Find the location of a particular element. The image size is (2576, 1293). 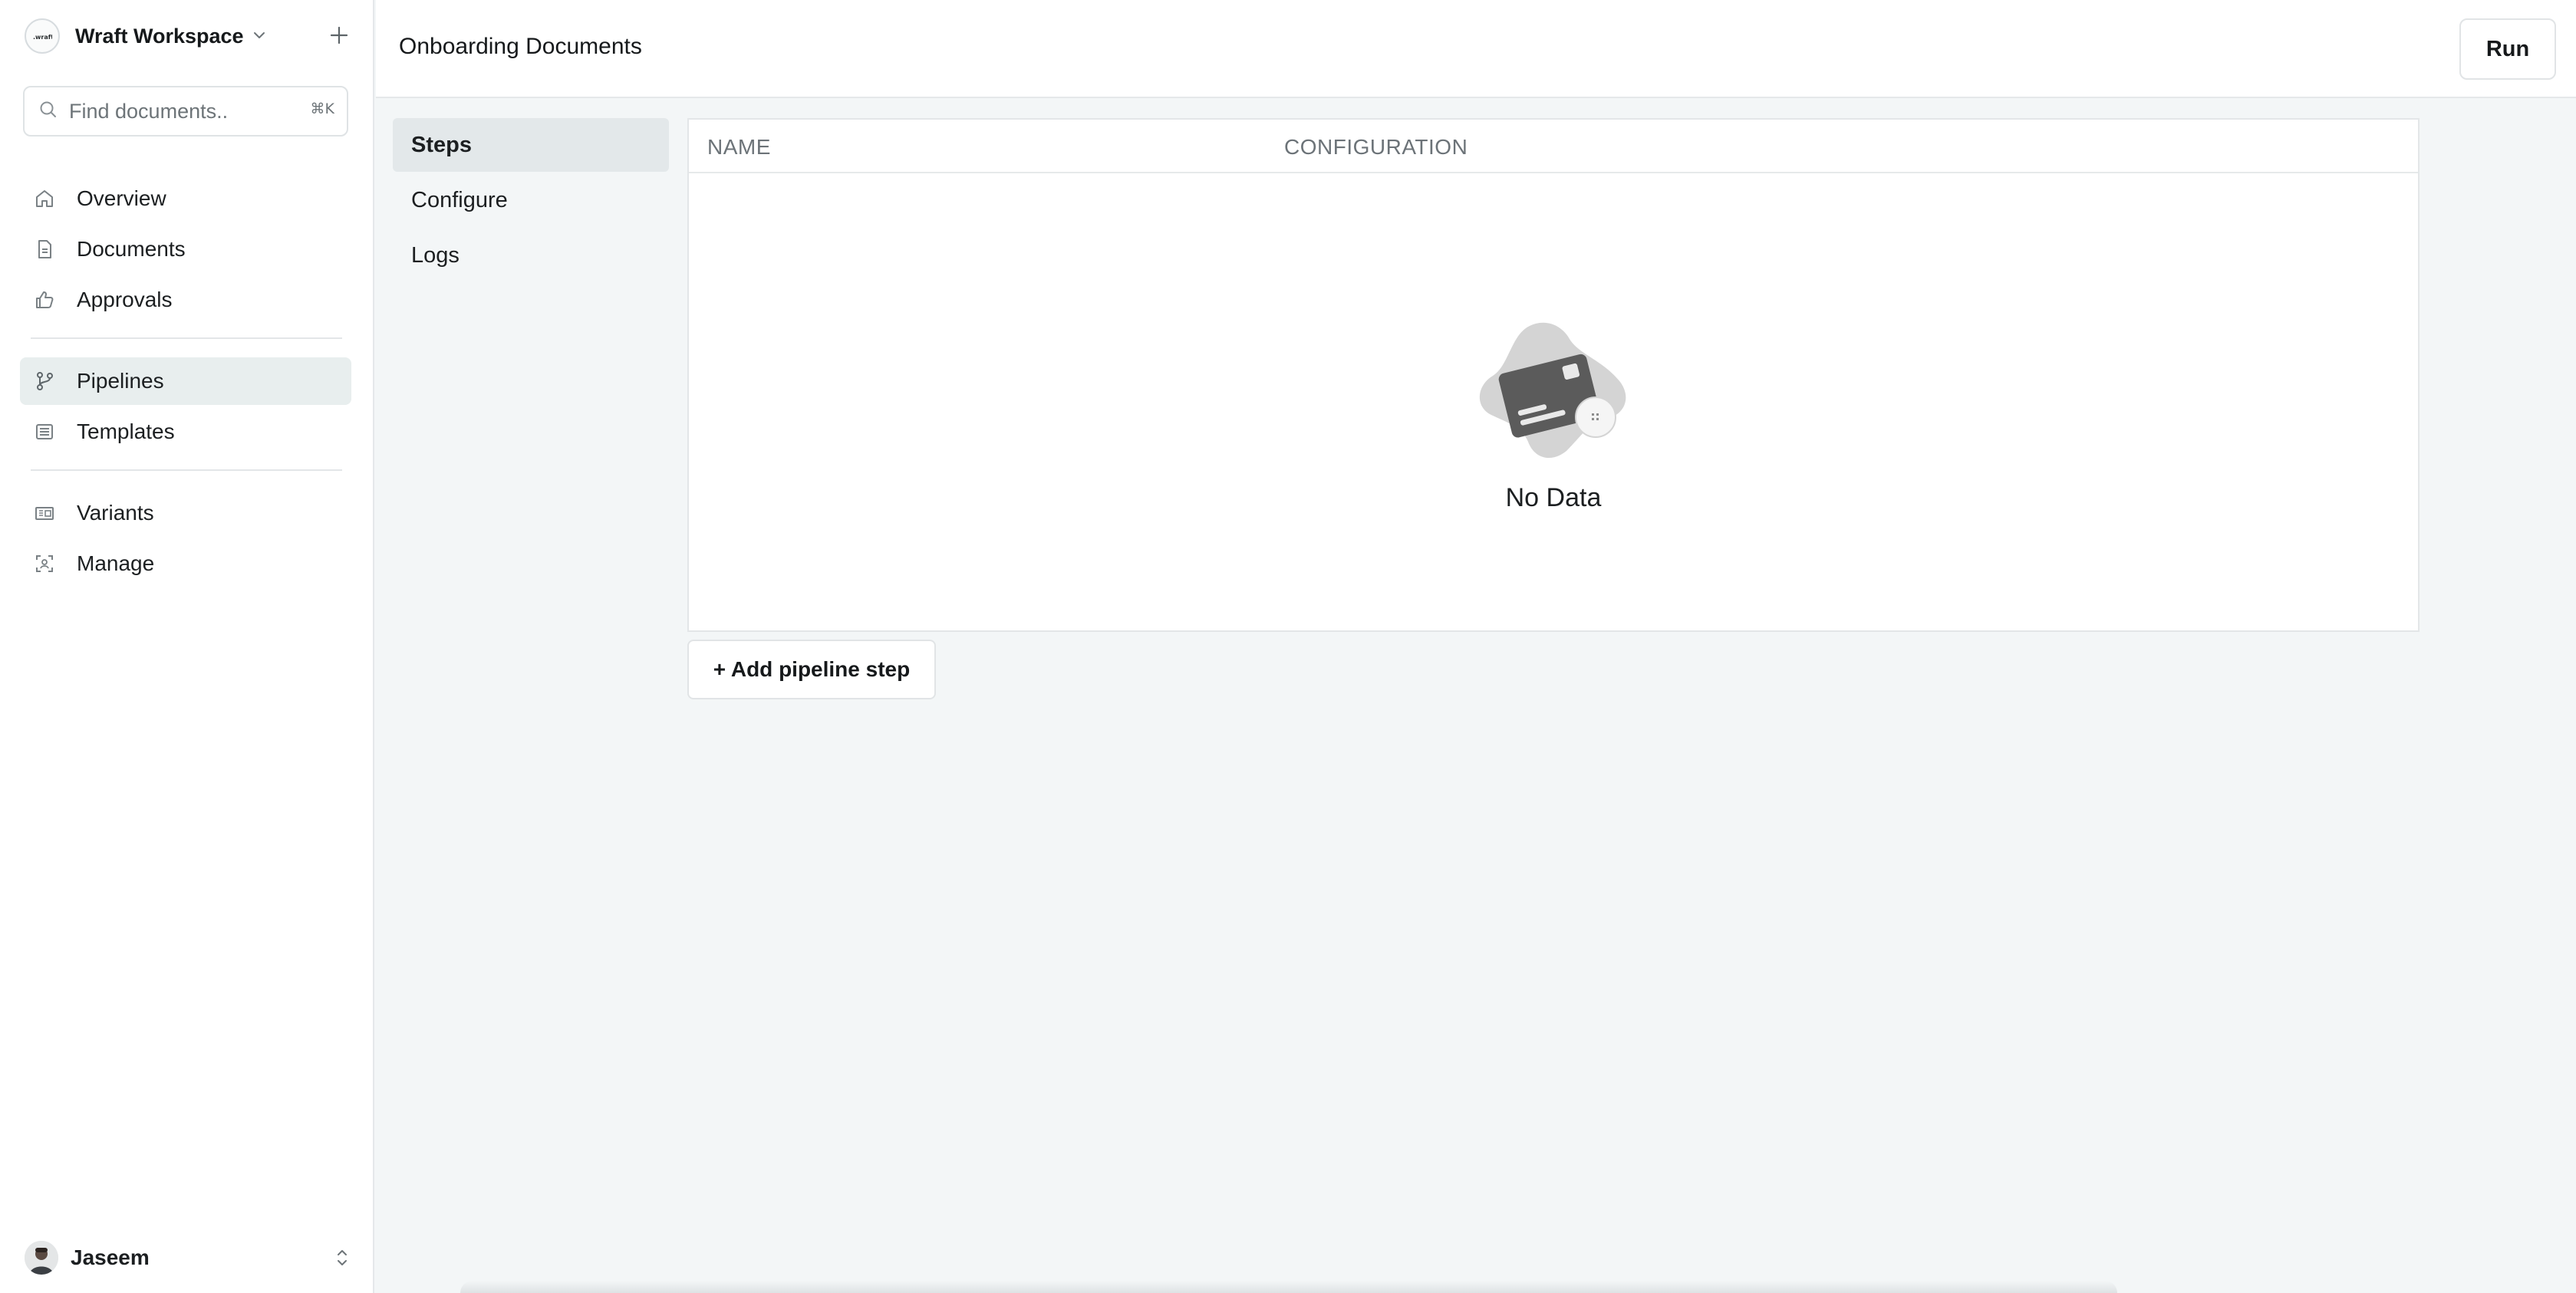

column-header-name: NAME is located at coordinates (739, 148).